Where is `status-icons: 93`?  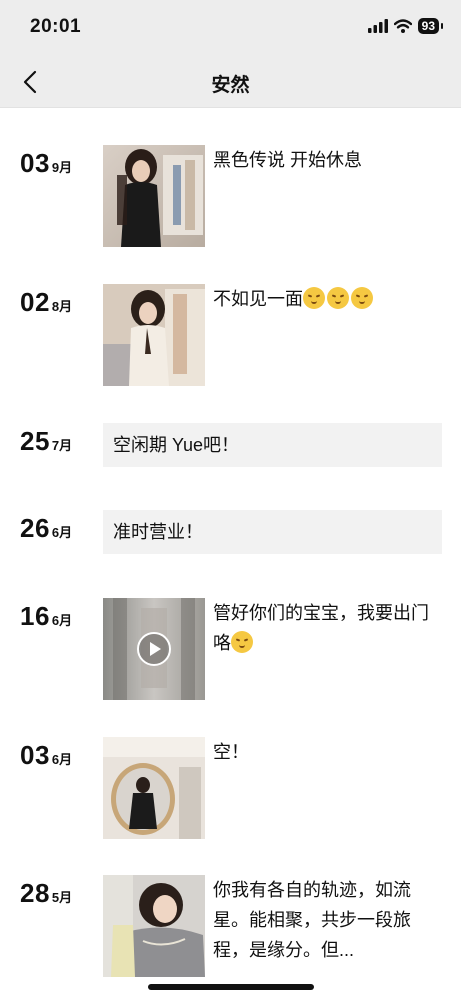 status-icons: 93 is located at coordinates (405, 26).